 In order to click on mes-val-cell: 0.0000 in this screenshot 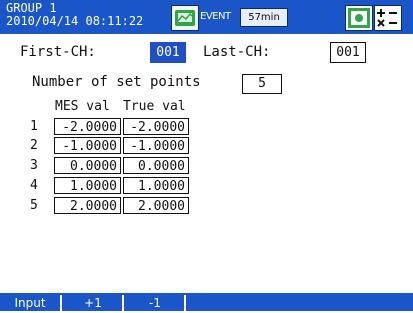, I will do `click(87, 165)`.